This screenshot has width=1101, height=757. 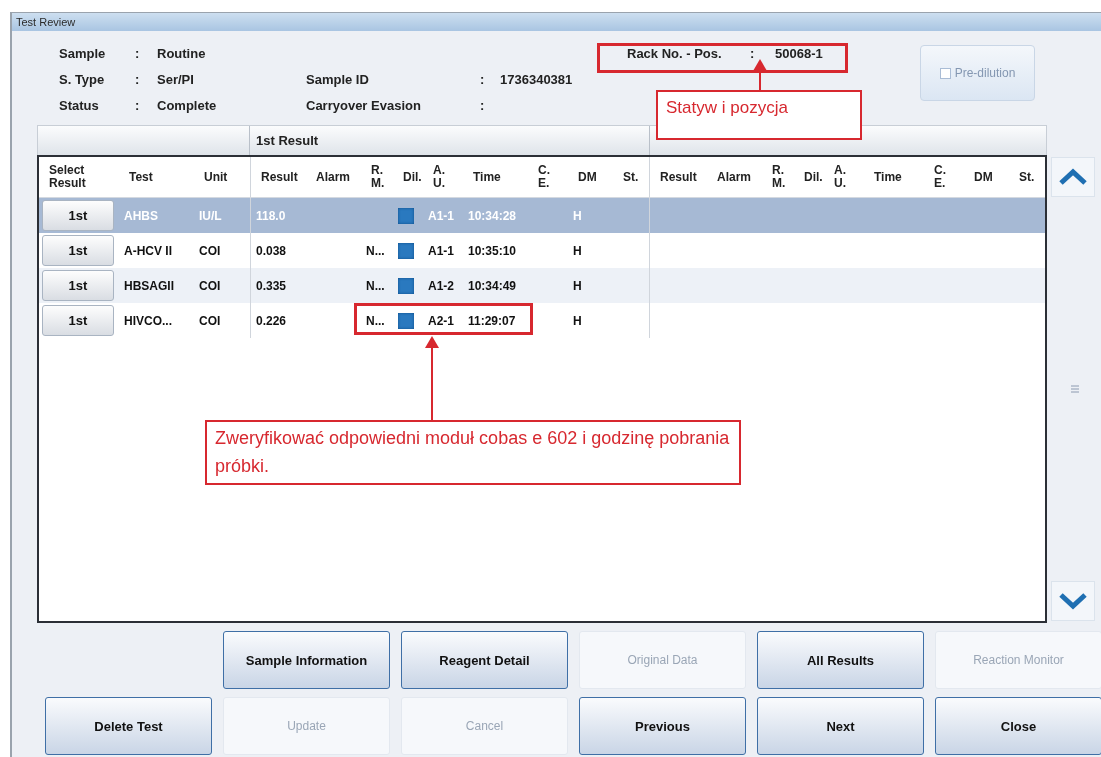 I want to click on action-button: Sample Information, so click(x=306, y=660).